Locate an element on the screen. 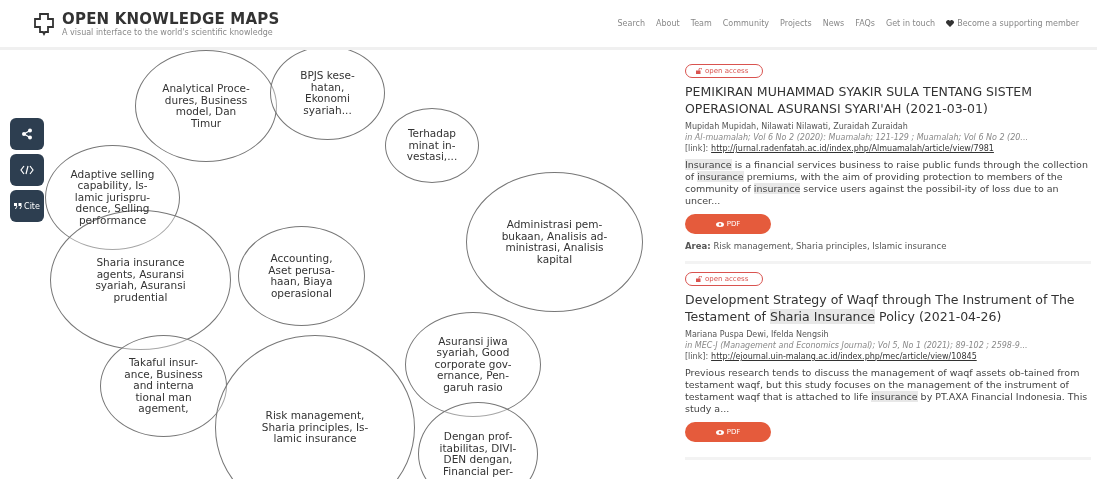  bubble-label: model, Dan is located at coordinates (206, 112).